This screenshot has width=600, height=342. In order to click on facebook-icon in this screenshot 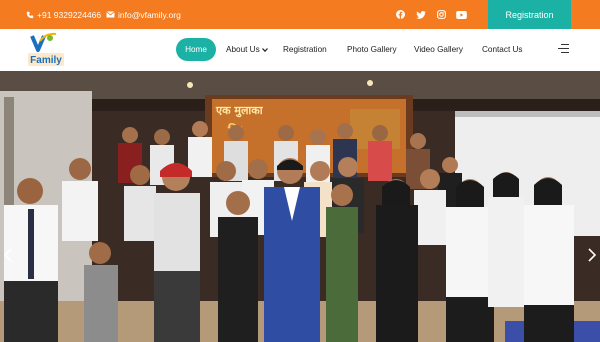, I will do `click(400, 14)`.